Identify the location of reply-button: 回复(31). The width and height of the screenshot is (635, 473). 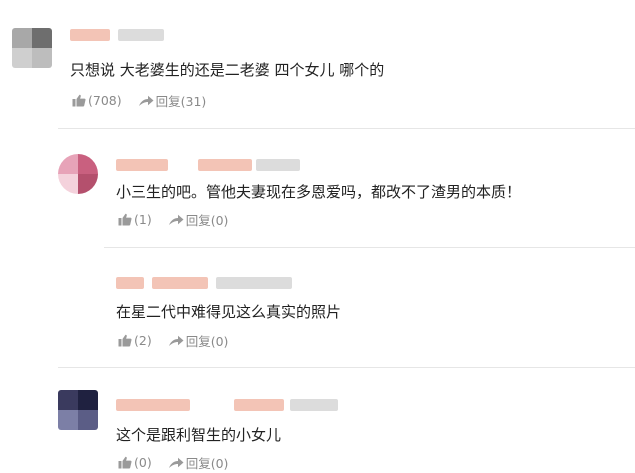
(172, 100).